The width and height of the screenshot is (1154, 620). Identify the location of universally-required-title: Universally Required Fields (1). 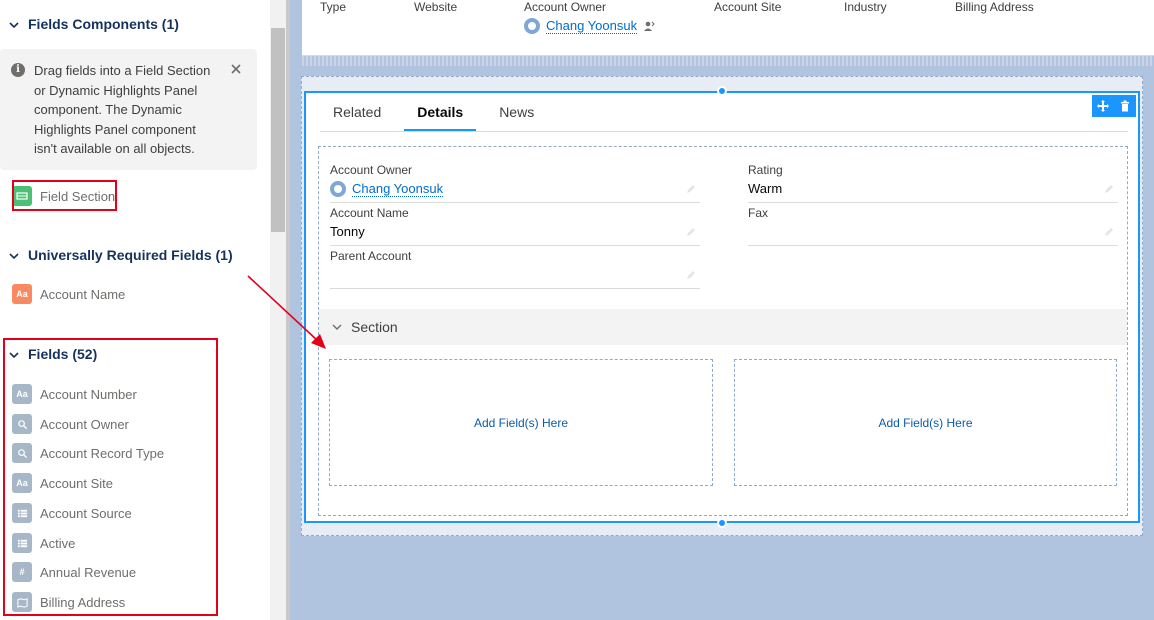
(130, 255).